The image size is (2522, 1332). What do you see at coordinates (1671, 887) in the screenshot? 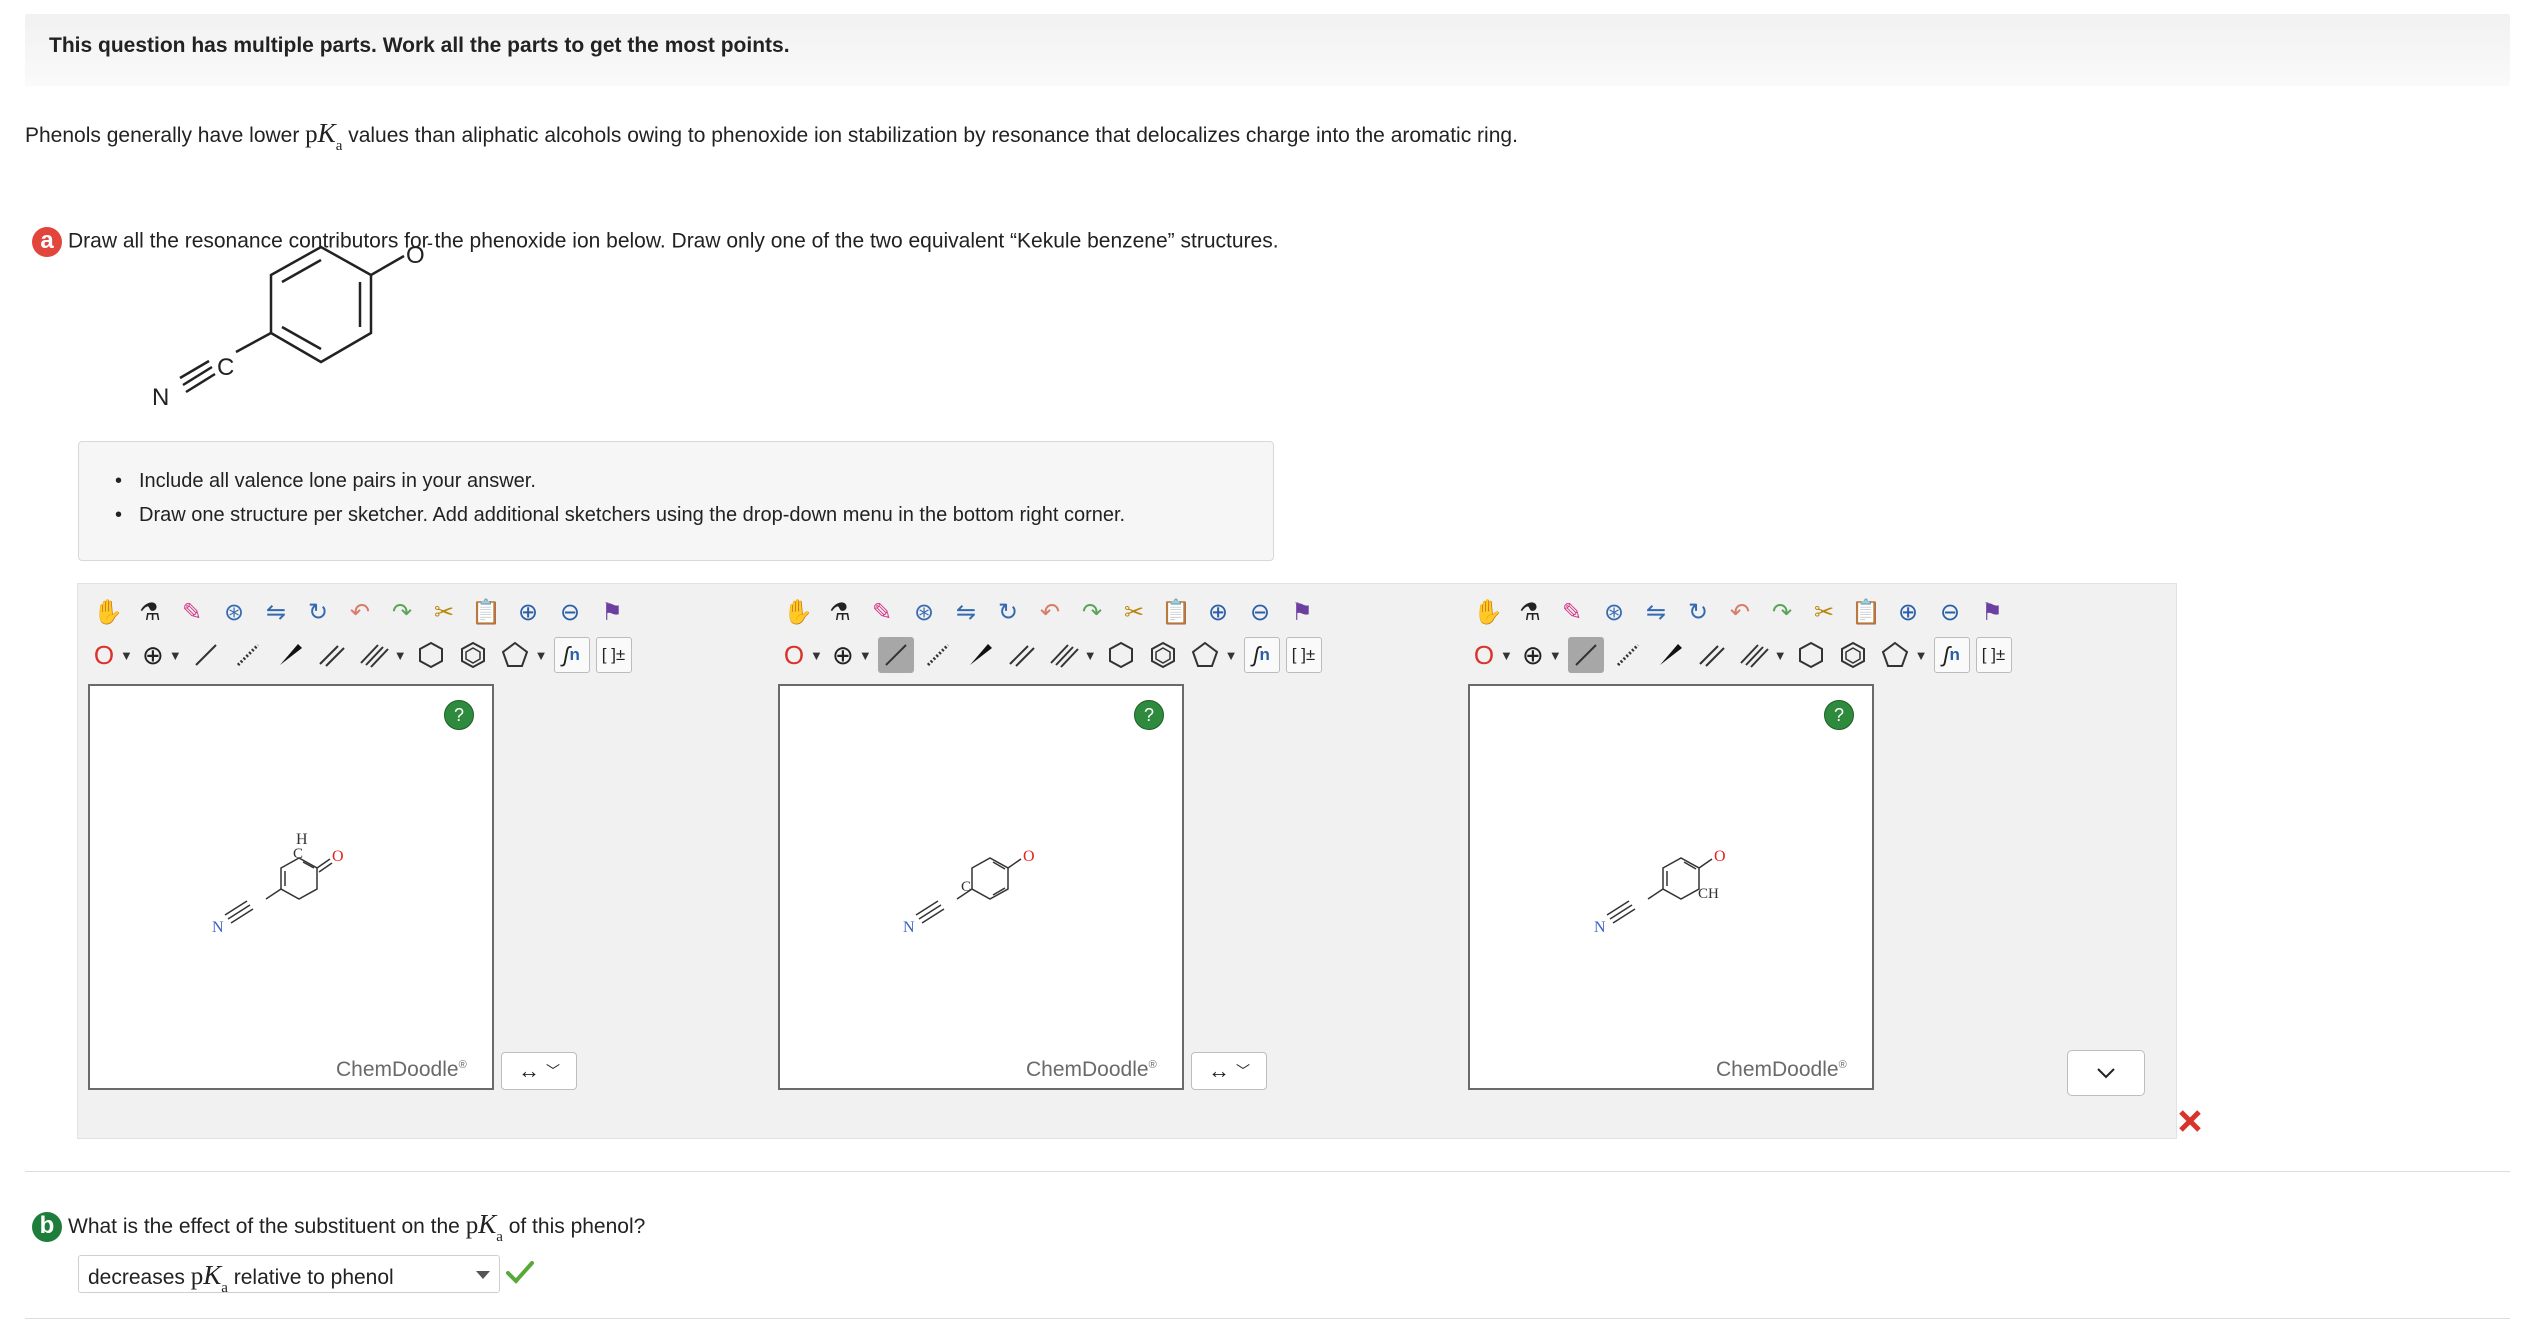
I see `drawing-canvas: ? CH O N ChemDoodle®` at bounding box center [1671, 887].